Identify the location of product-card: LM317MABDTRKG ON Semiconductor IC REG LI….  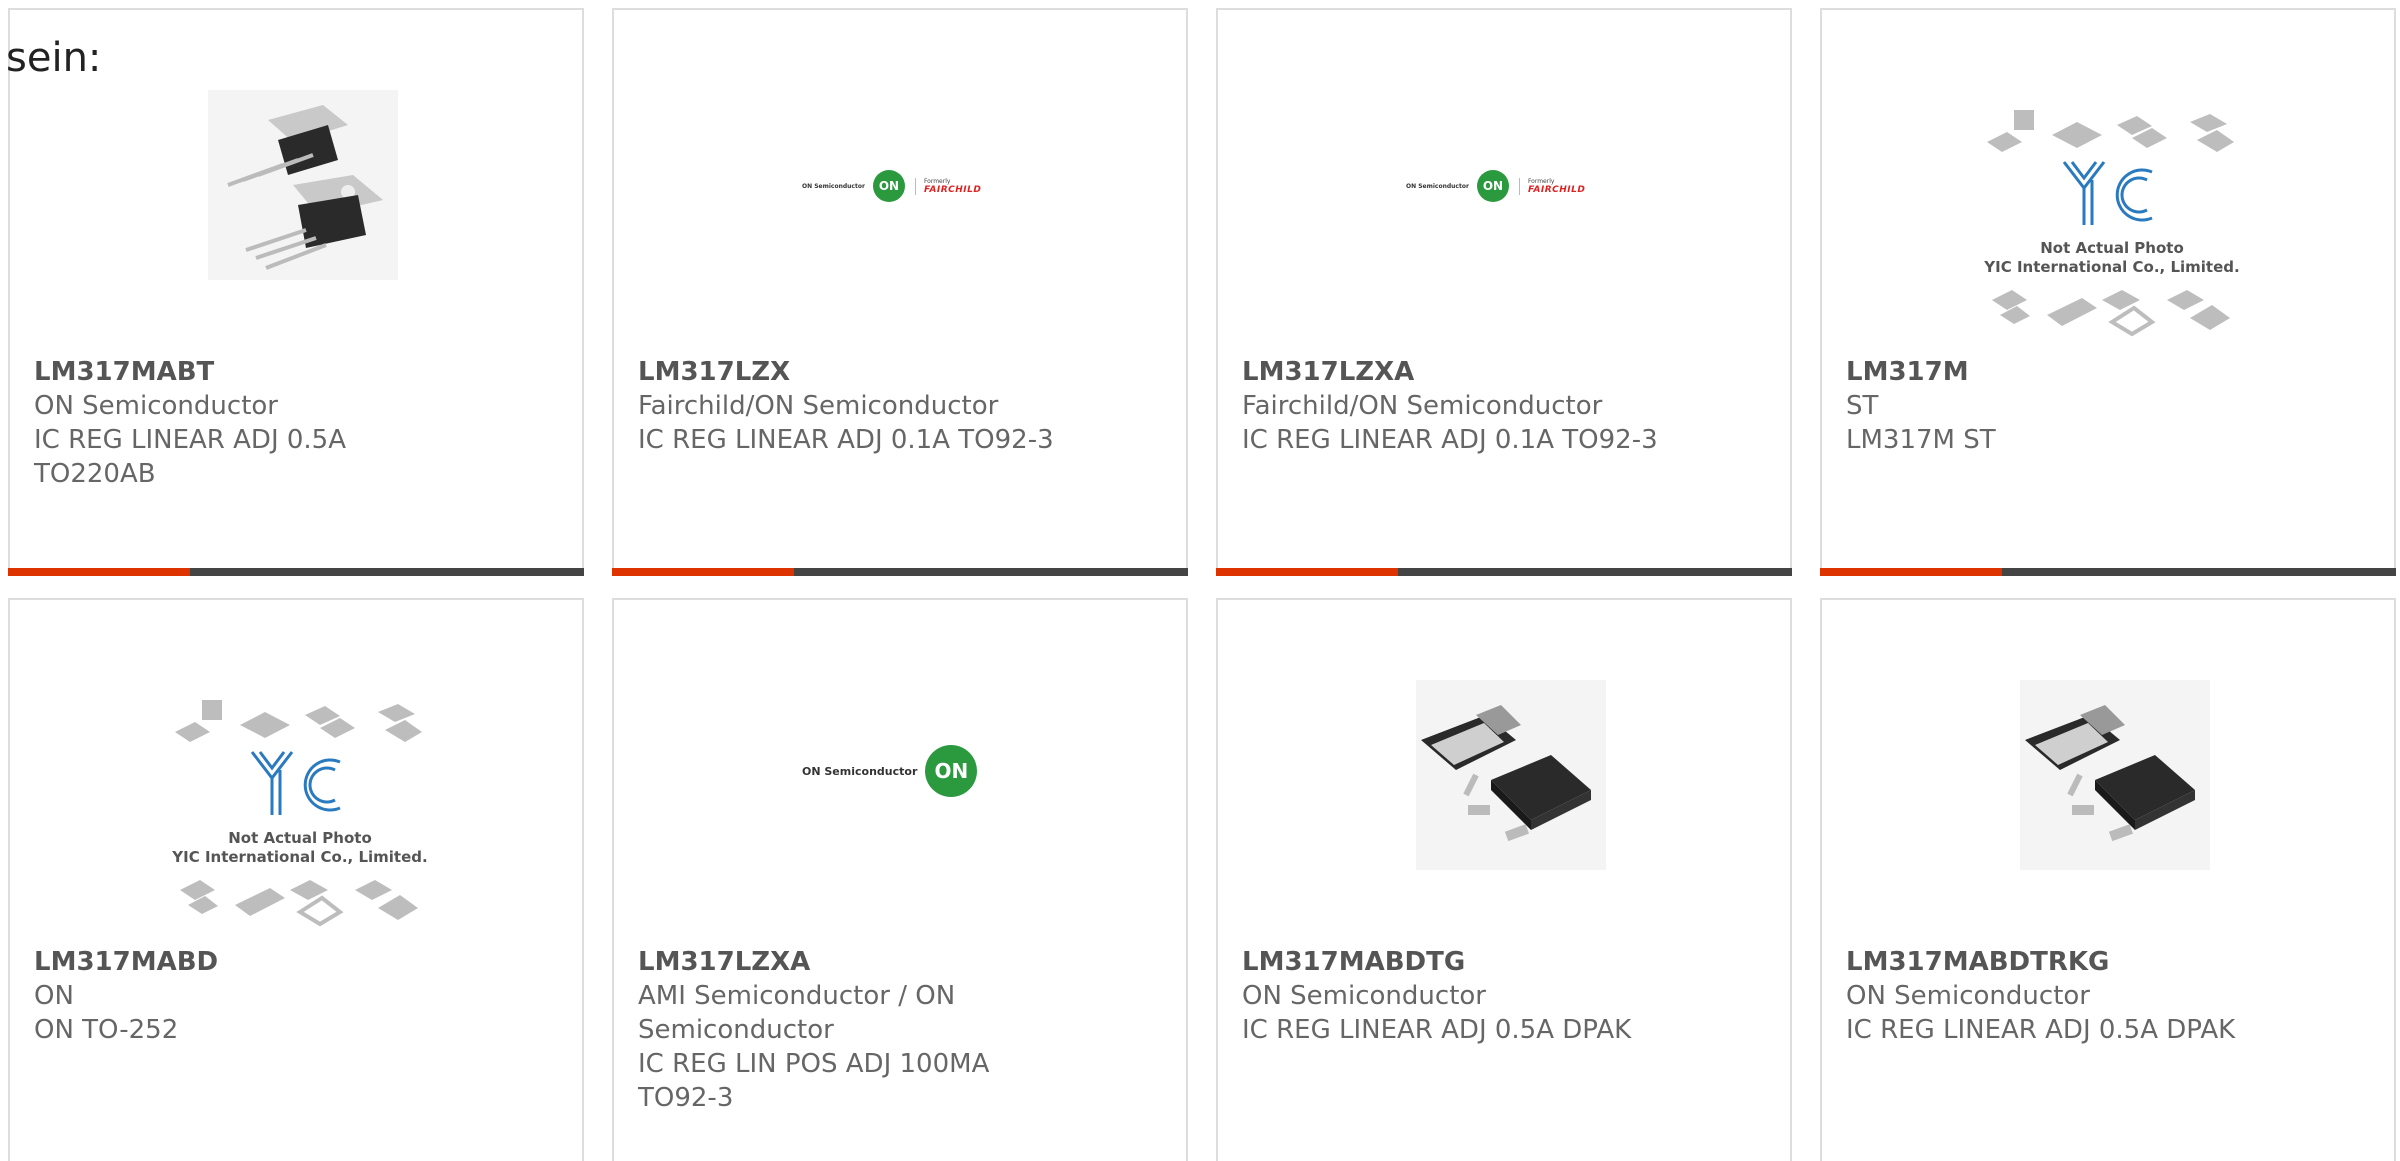
(2108, 879).